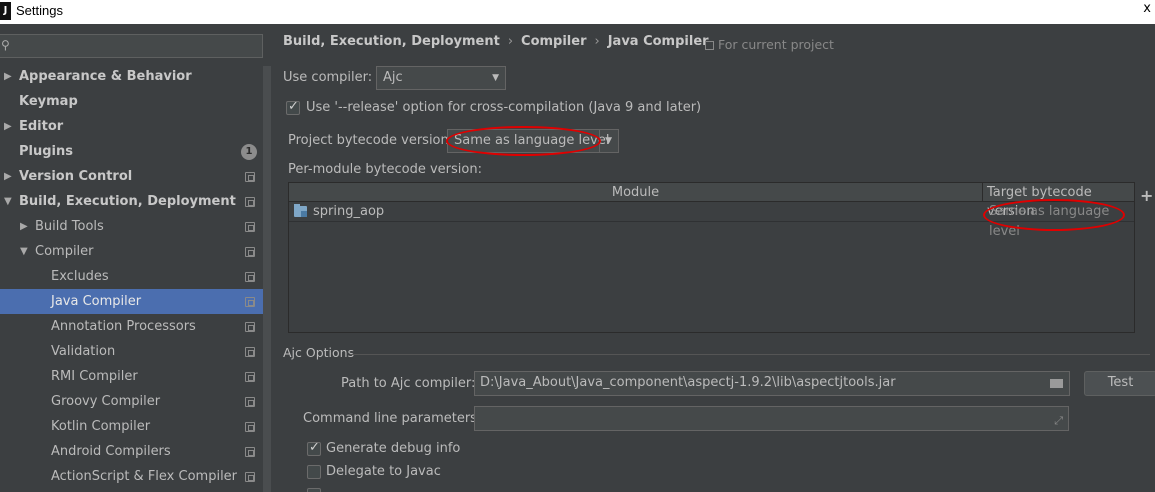  Describe the element at coordinates (39, 10) in the screenshot. I see `window-title: Settings` at that location.